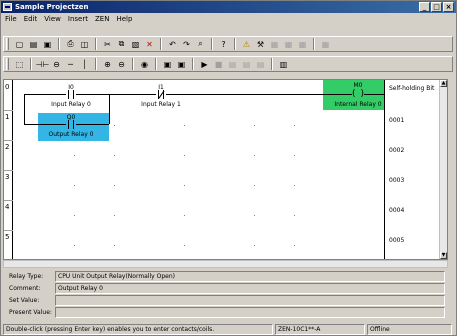 This screenshot has height=336, width=457. Describe the element at coordinates (121, 44) in the screenshot. I see `copy-icon: ⧉` at that location.